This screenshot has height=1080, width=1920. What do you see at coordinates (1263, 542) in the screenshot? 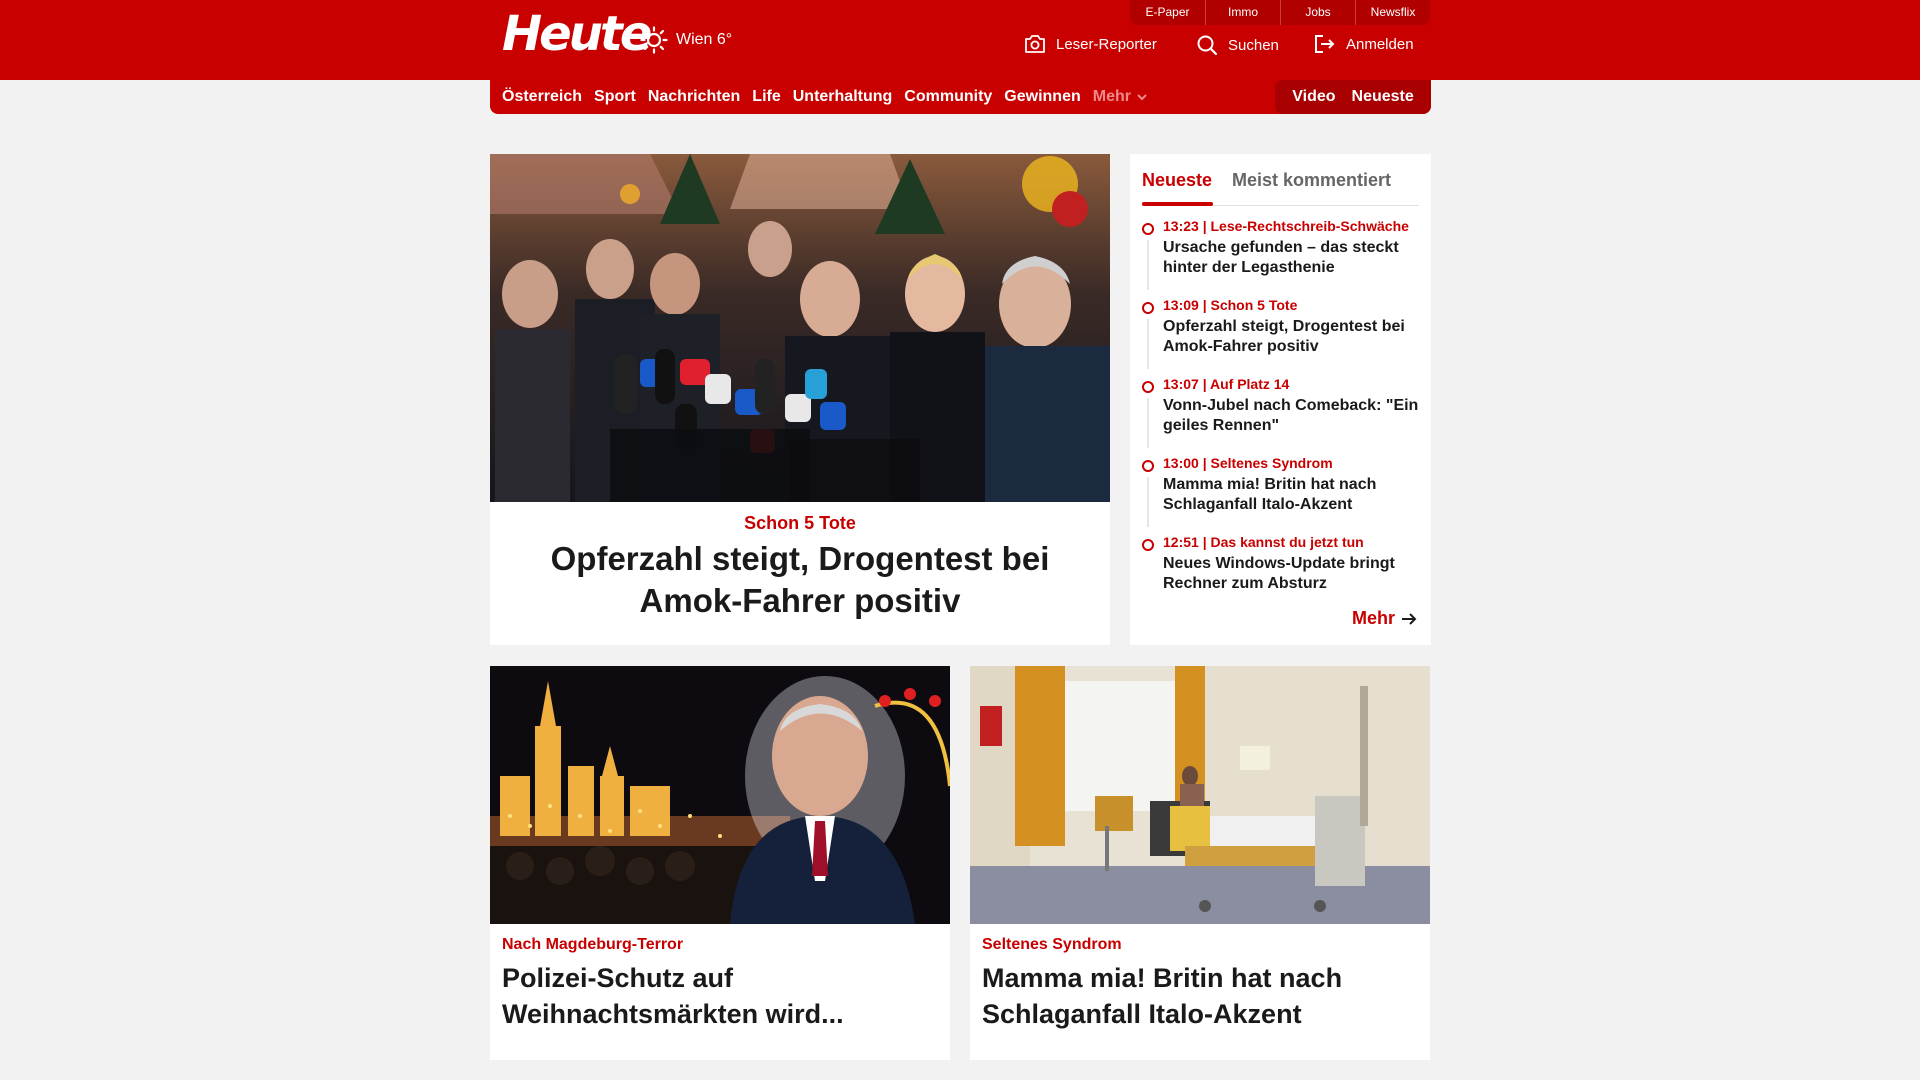
I see `timeline-meta: 12:51 | Das kannst du jetzt tun` at bounding box center [1263, 542].